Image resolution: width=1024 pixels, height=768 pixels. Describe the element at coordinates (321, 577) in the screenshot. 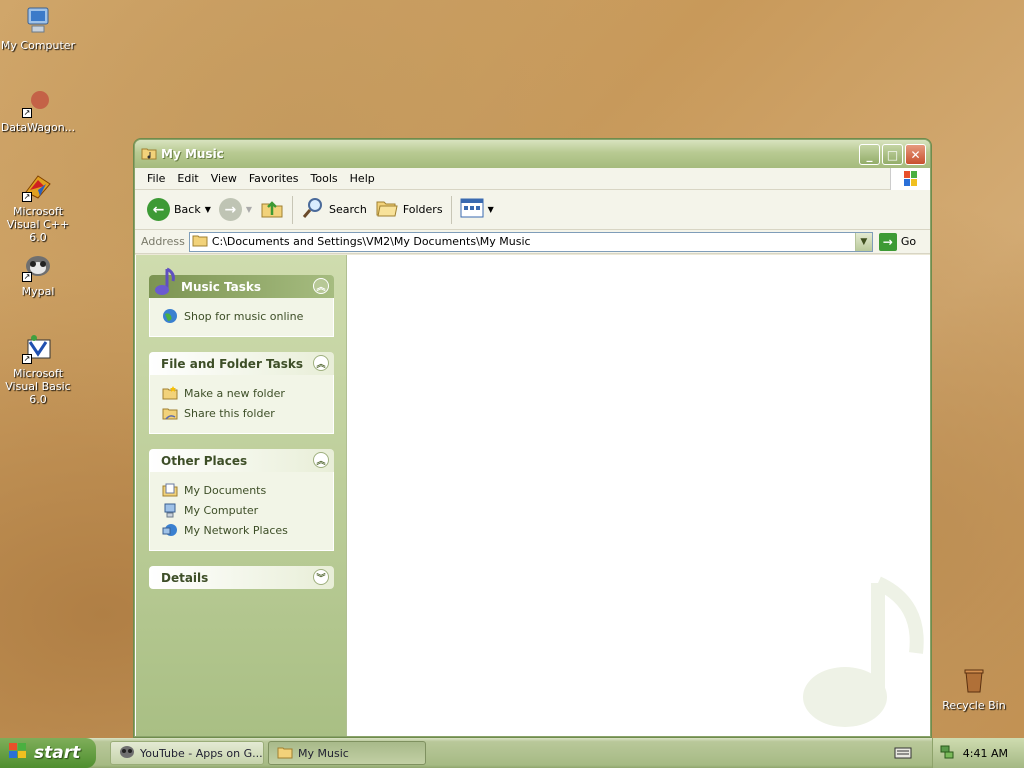

I see `expand-chevron-icon: ︾` at that location.